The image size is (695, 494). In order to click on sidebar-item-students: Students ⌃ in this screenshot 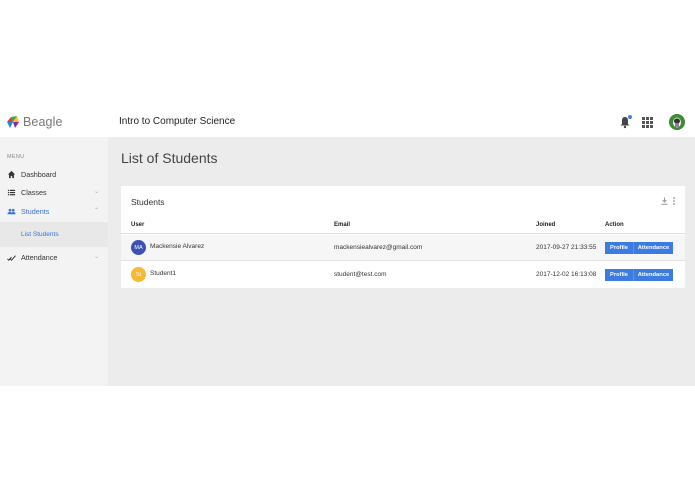, I will do `click(54, 211)`.